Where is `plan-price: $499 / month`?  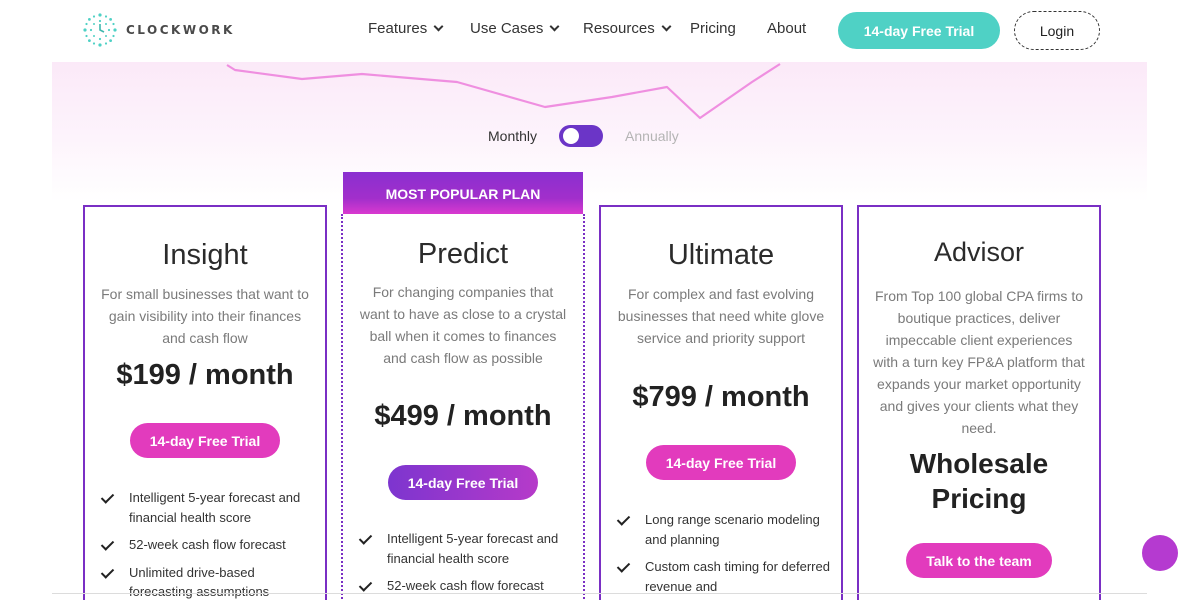 plan-price: $499 / month is located at coordinates (463, 416).